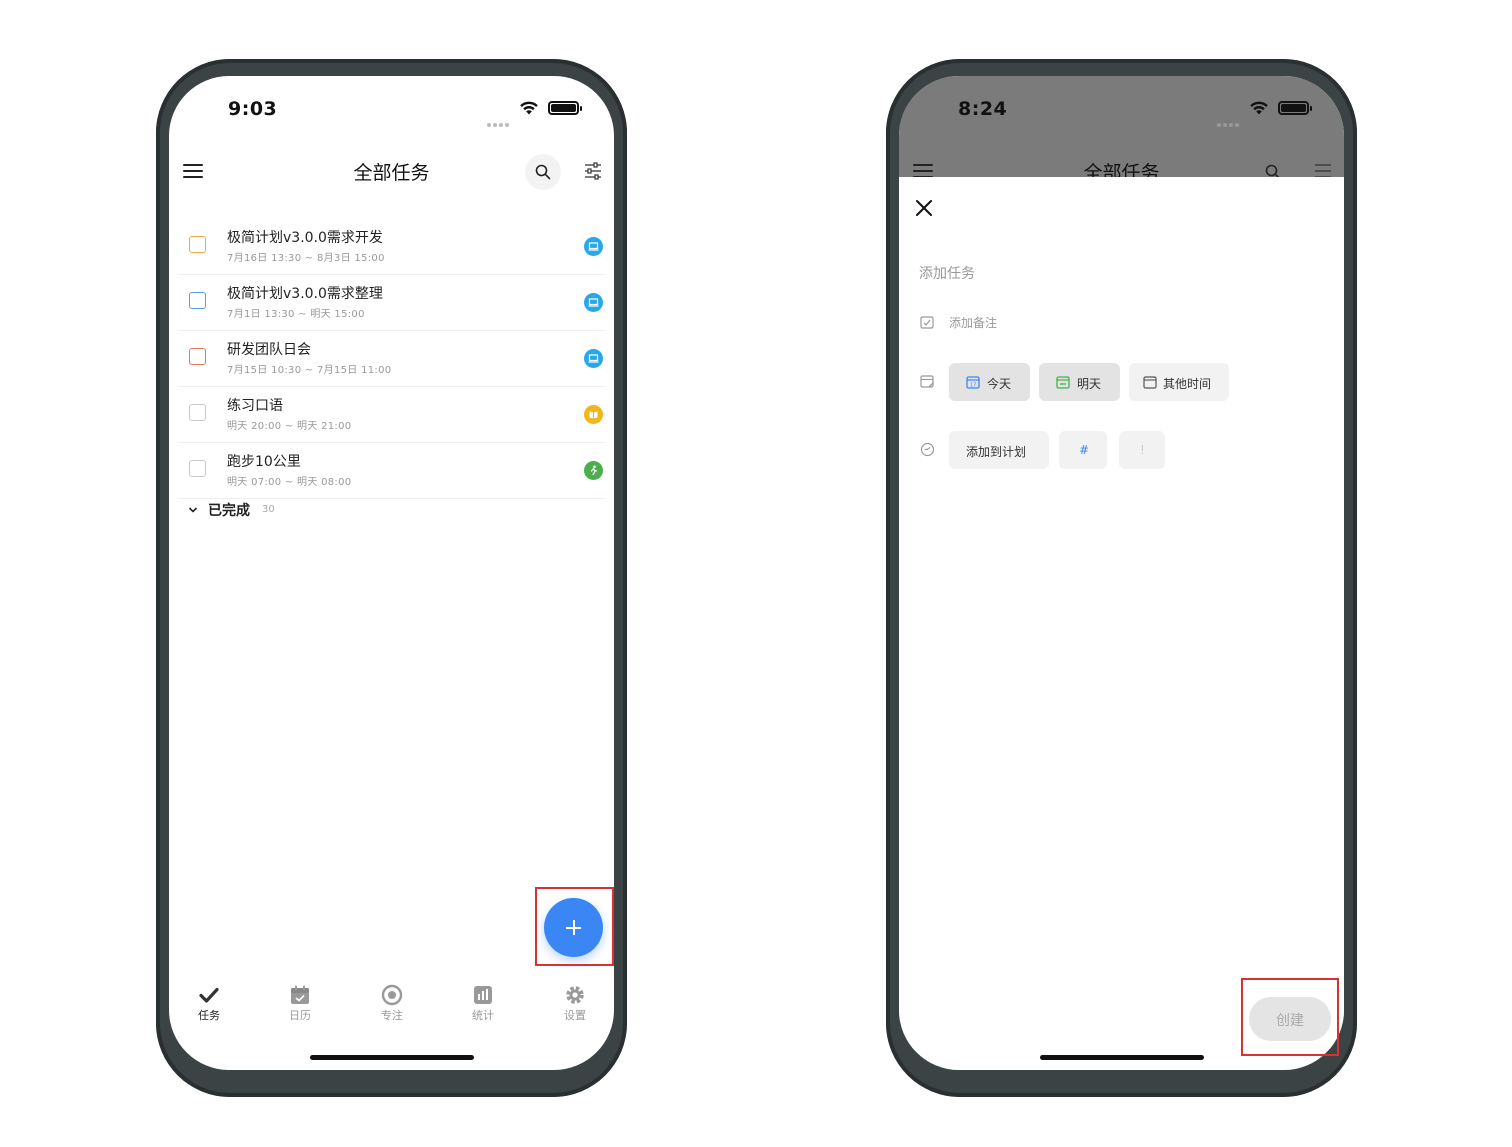  What do you see at coordinates (209, 1003) in the screenshot?
I see `nav-tasks: 任务` at bounding box center [209, 1003].